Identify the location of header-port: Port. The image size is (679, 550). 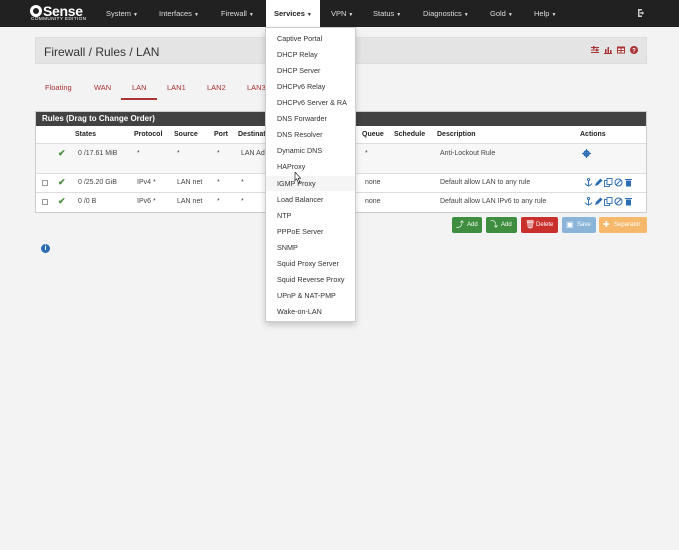
(221, 134).